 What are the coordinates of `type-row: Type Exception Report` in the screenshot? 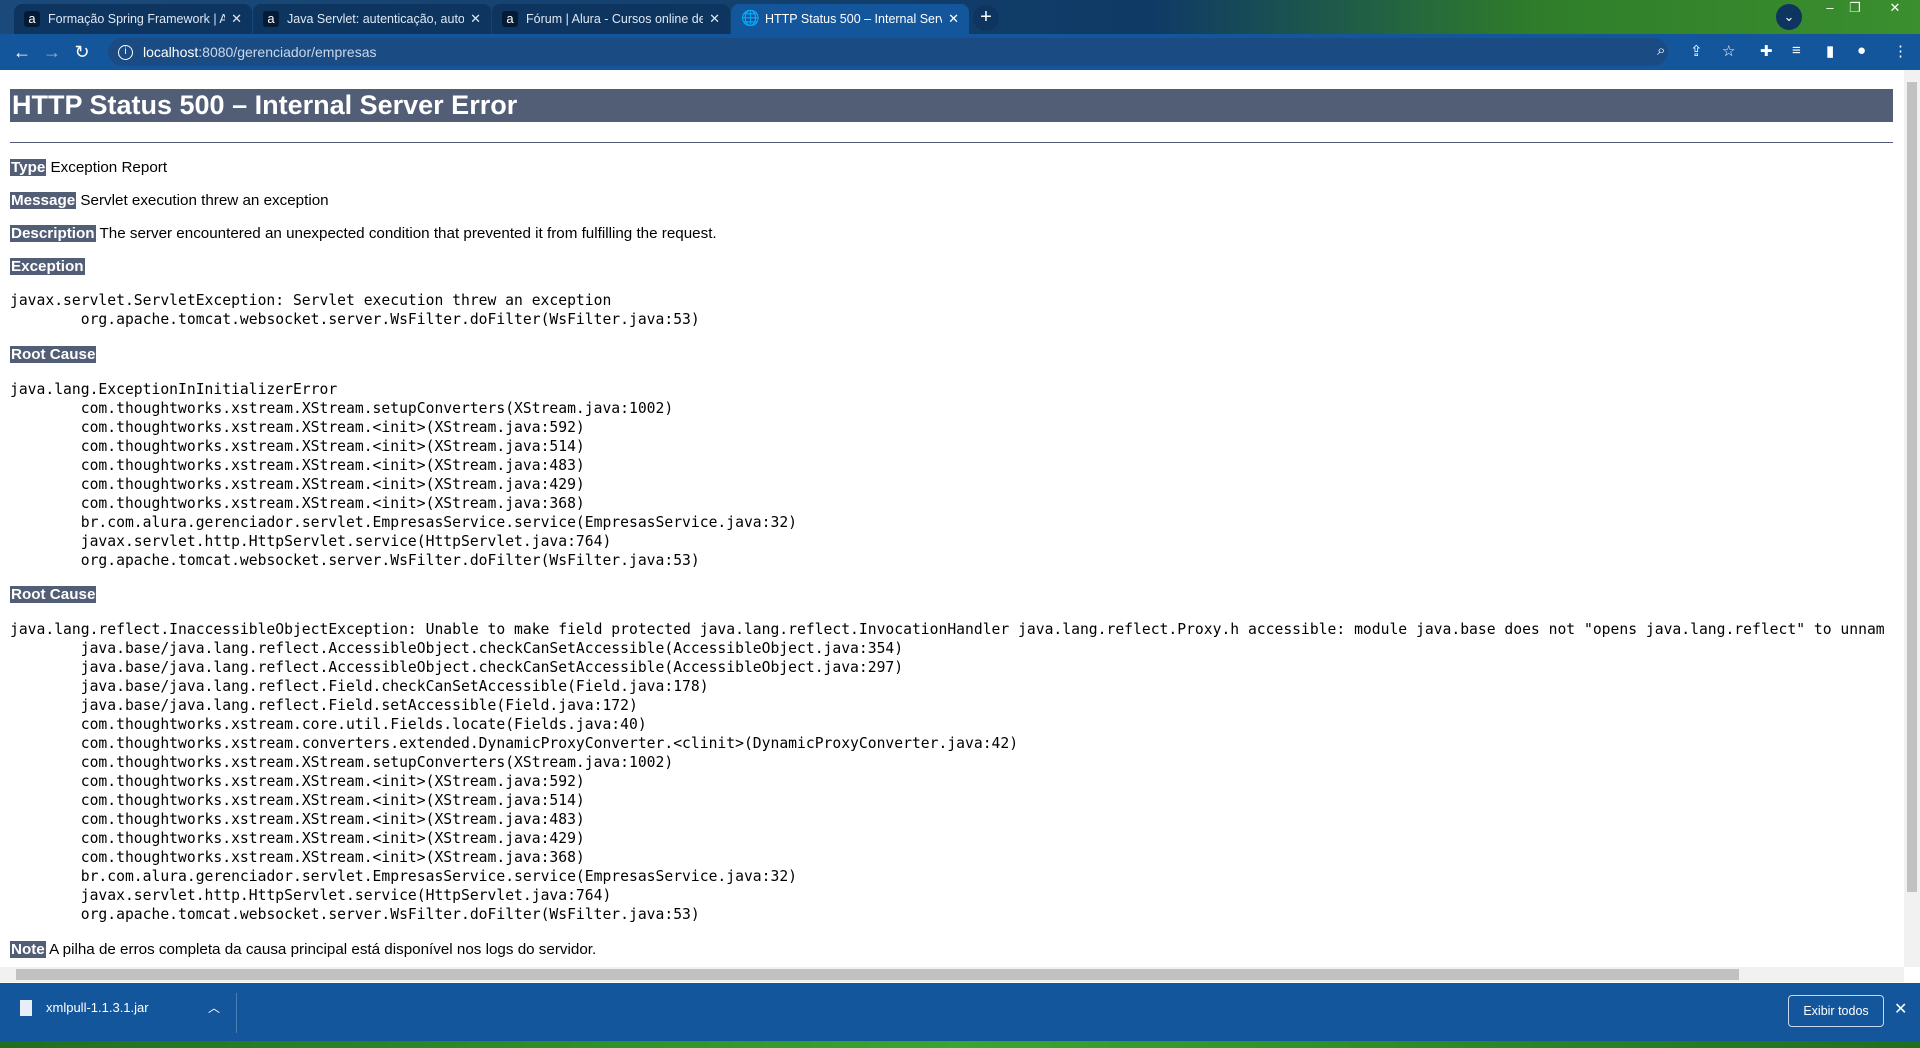 It's located at (89, 167).